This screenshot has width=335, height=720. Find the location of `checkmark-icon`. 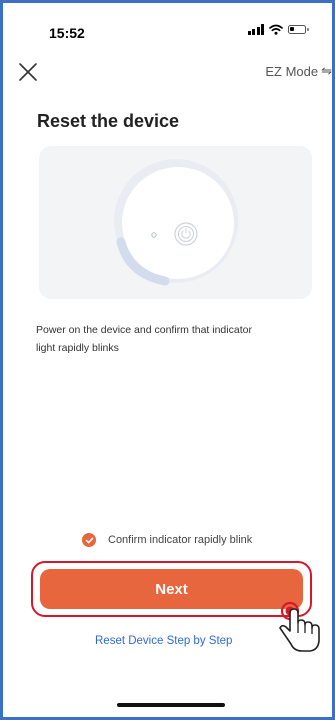

checkmark-icon is located at coordinates (89, 540).